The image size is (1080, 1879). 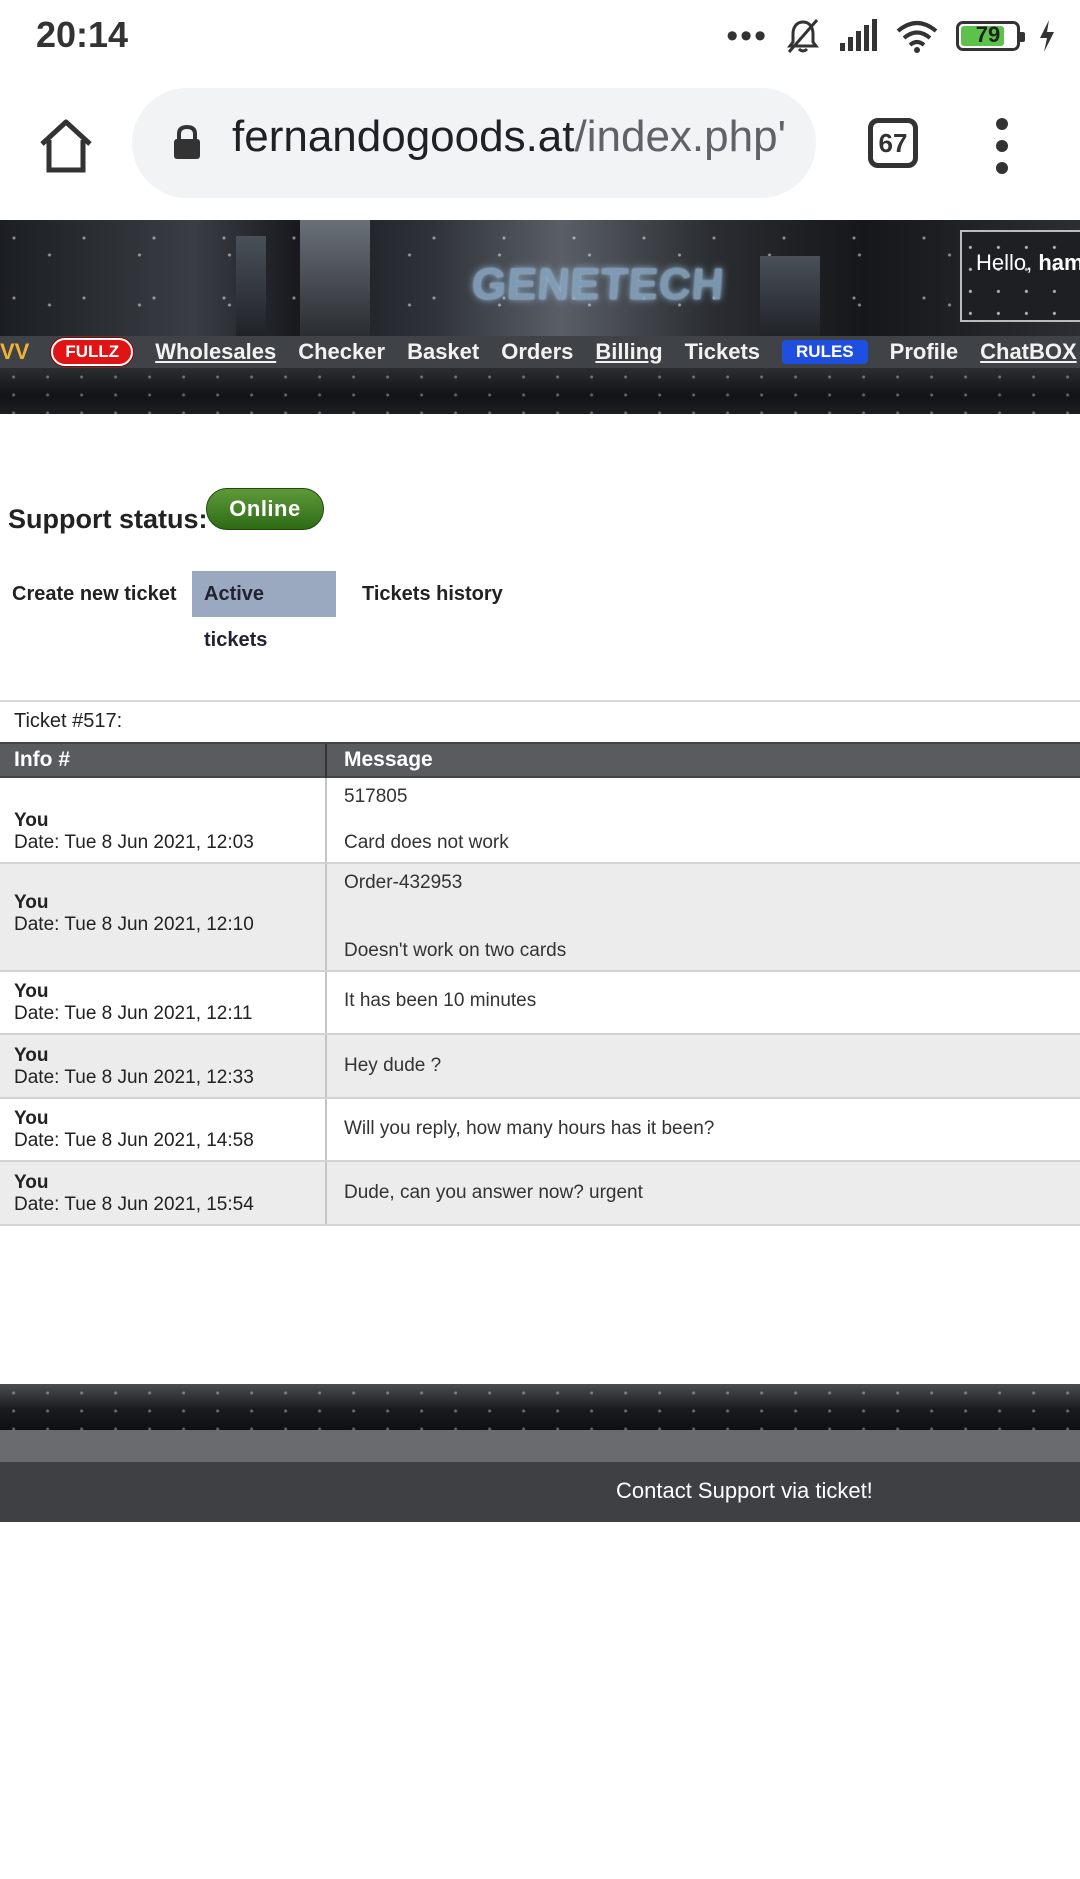 I want to click on battery-icon: 79, so click(x=990, y=36).